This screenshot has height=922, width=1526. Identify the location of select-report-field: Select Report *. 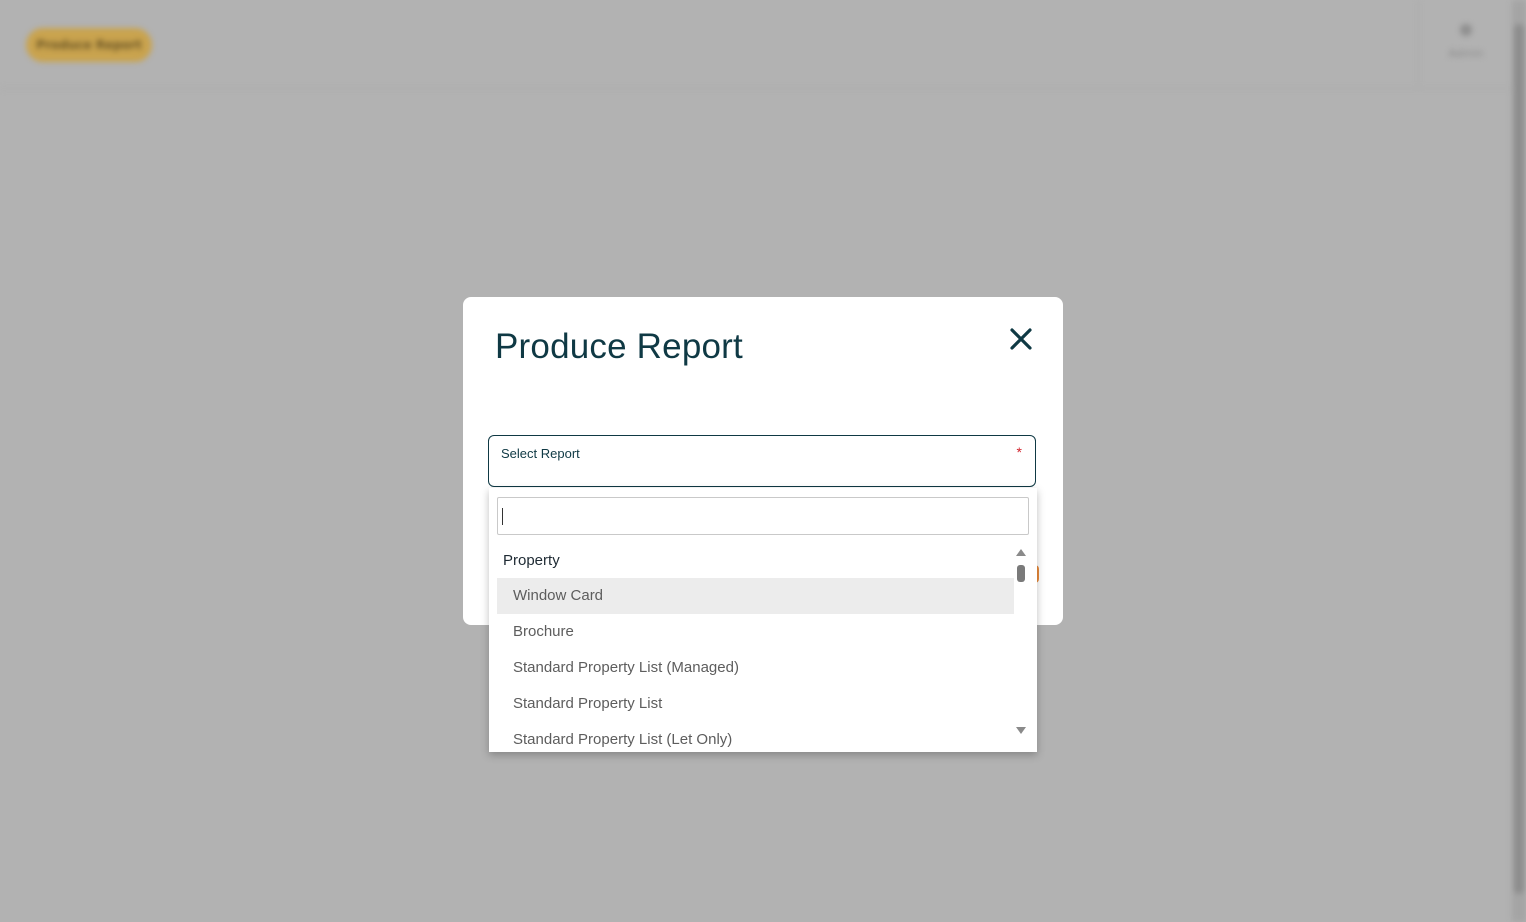
(762, 461).